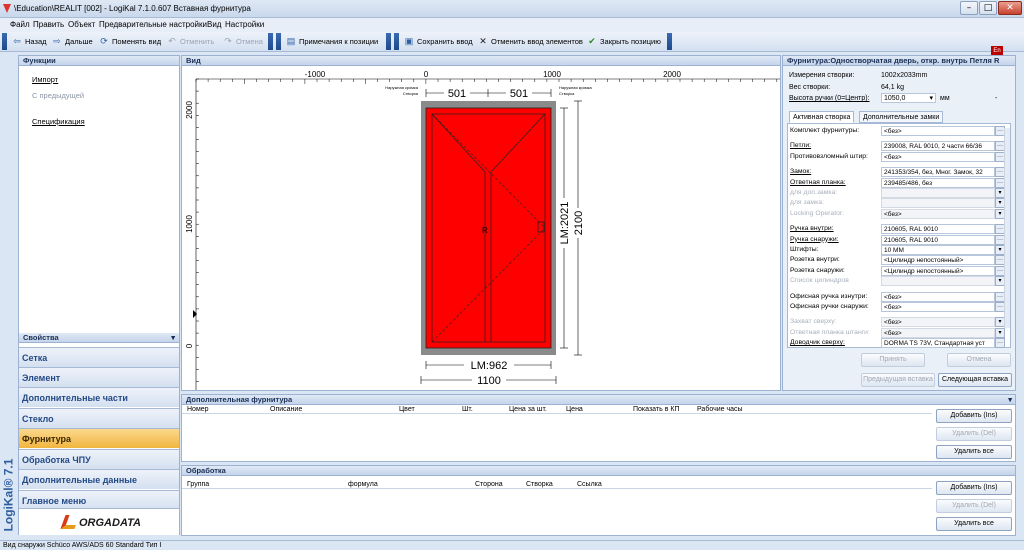  Describe the element at coordinates (1010, 400) in the screenshot. I see `dropdown-arrow-icon: ▾` at that location.